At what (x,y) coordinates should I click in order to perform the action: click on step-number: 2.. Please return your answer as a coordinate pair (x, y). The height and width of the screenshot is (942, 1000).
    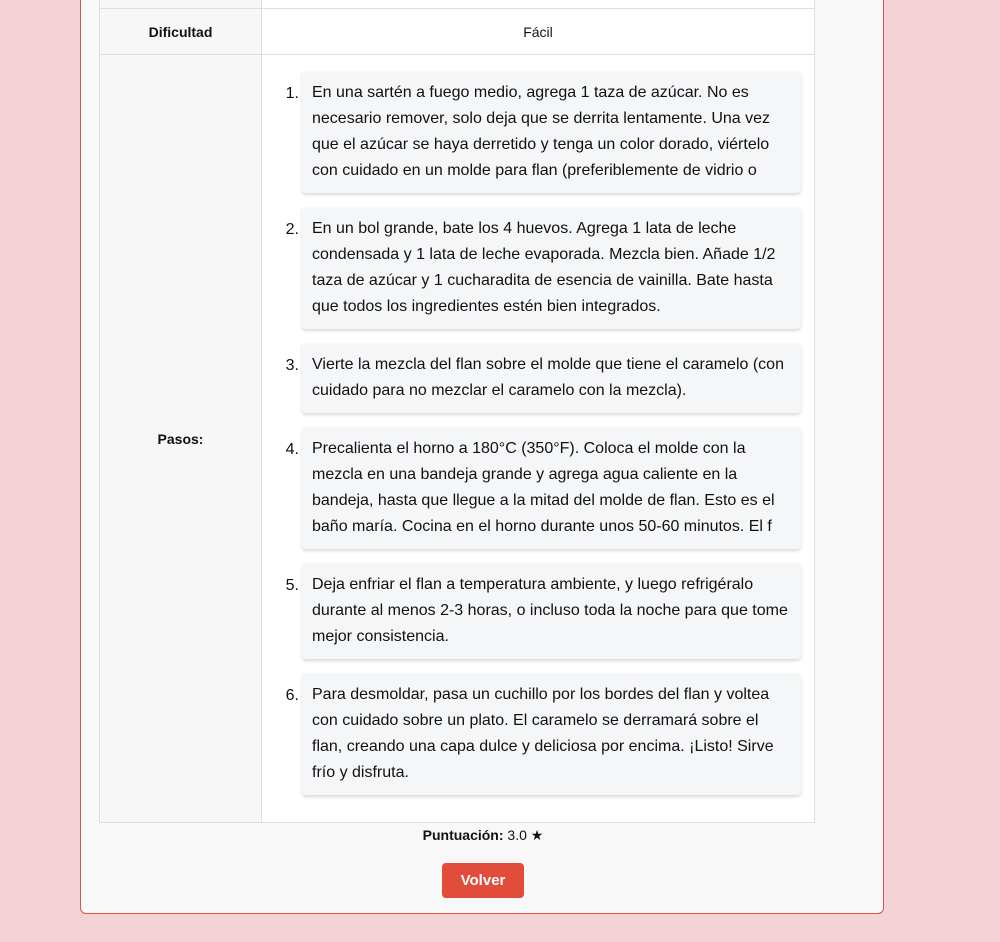
    Looking at the image, I should click on (292, 229).